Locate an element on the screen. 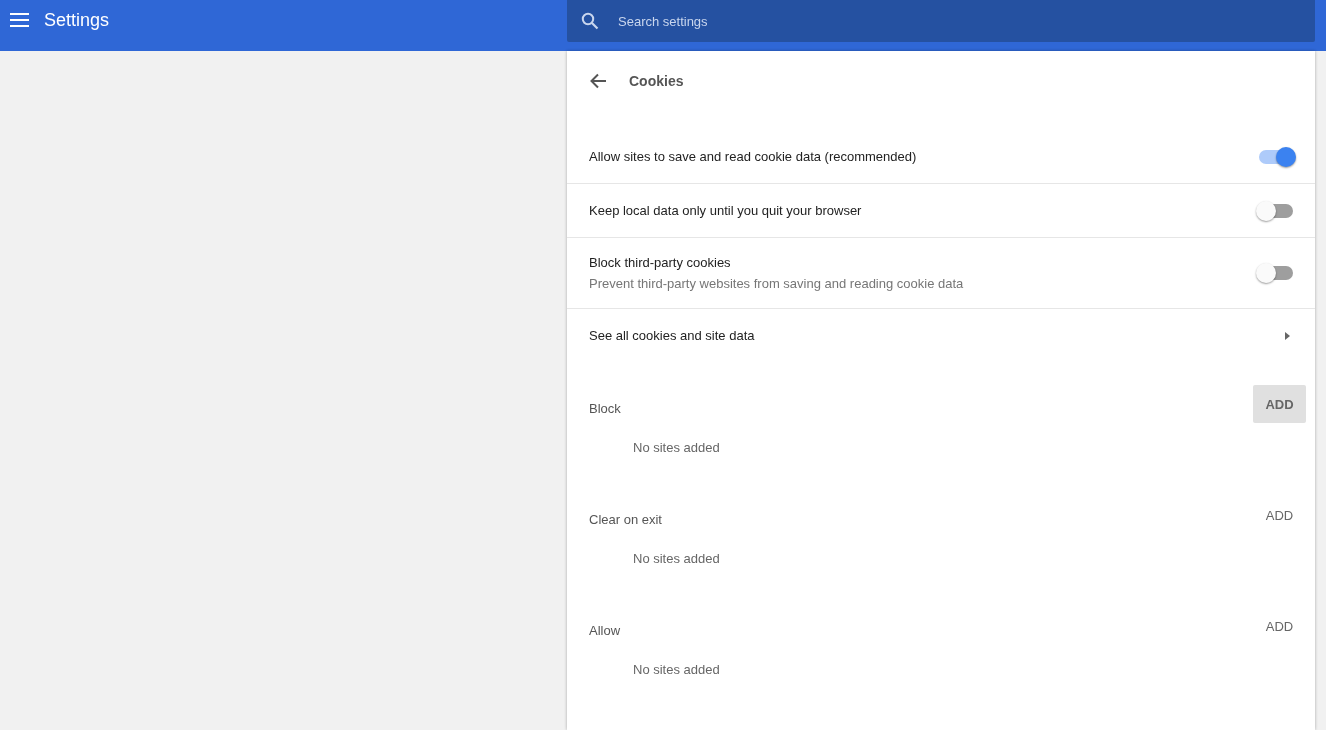  page-title: Cookies is located at coordinates (656, 81).